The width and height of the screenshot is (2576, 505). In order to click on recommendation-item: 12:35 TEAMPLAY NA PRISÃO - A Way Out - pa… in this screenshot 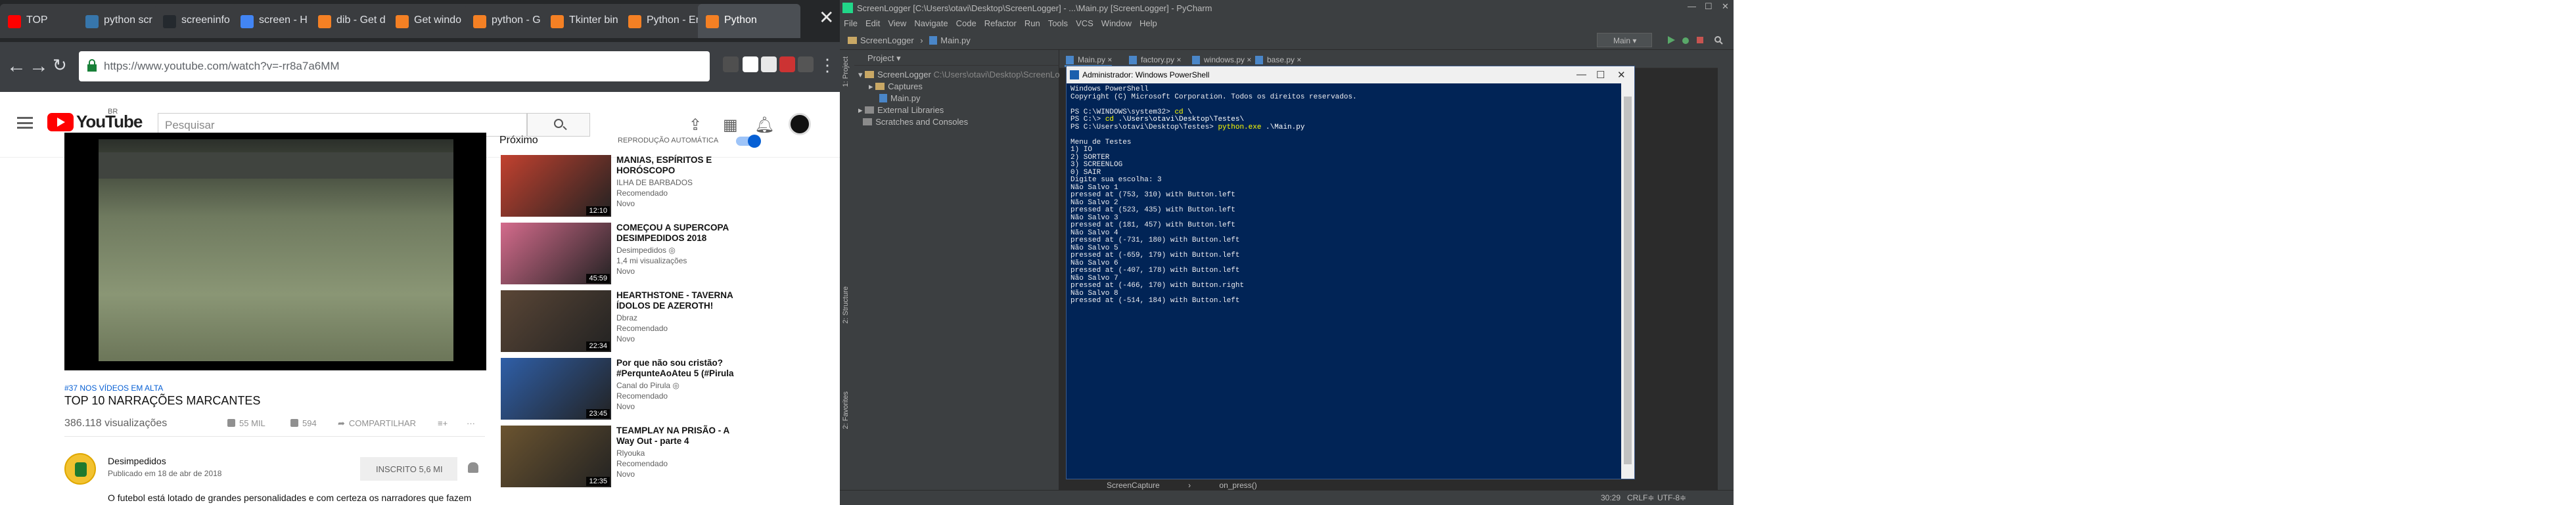, I will do `click(665, 458)`.